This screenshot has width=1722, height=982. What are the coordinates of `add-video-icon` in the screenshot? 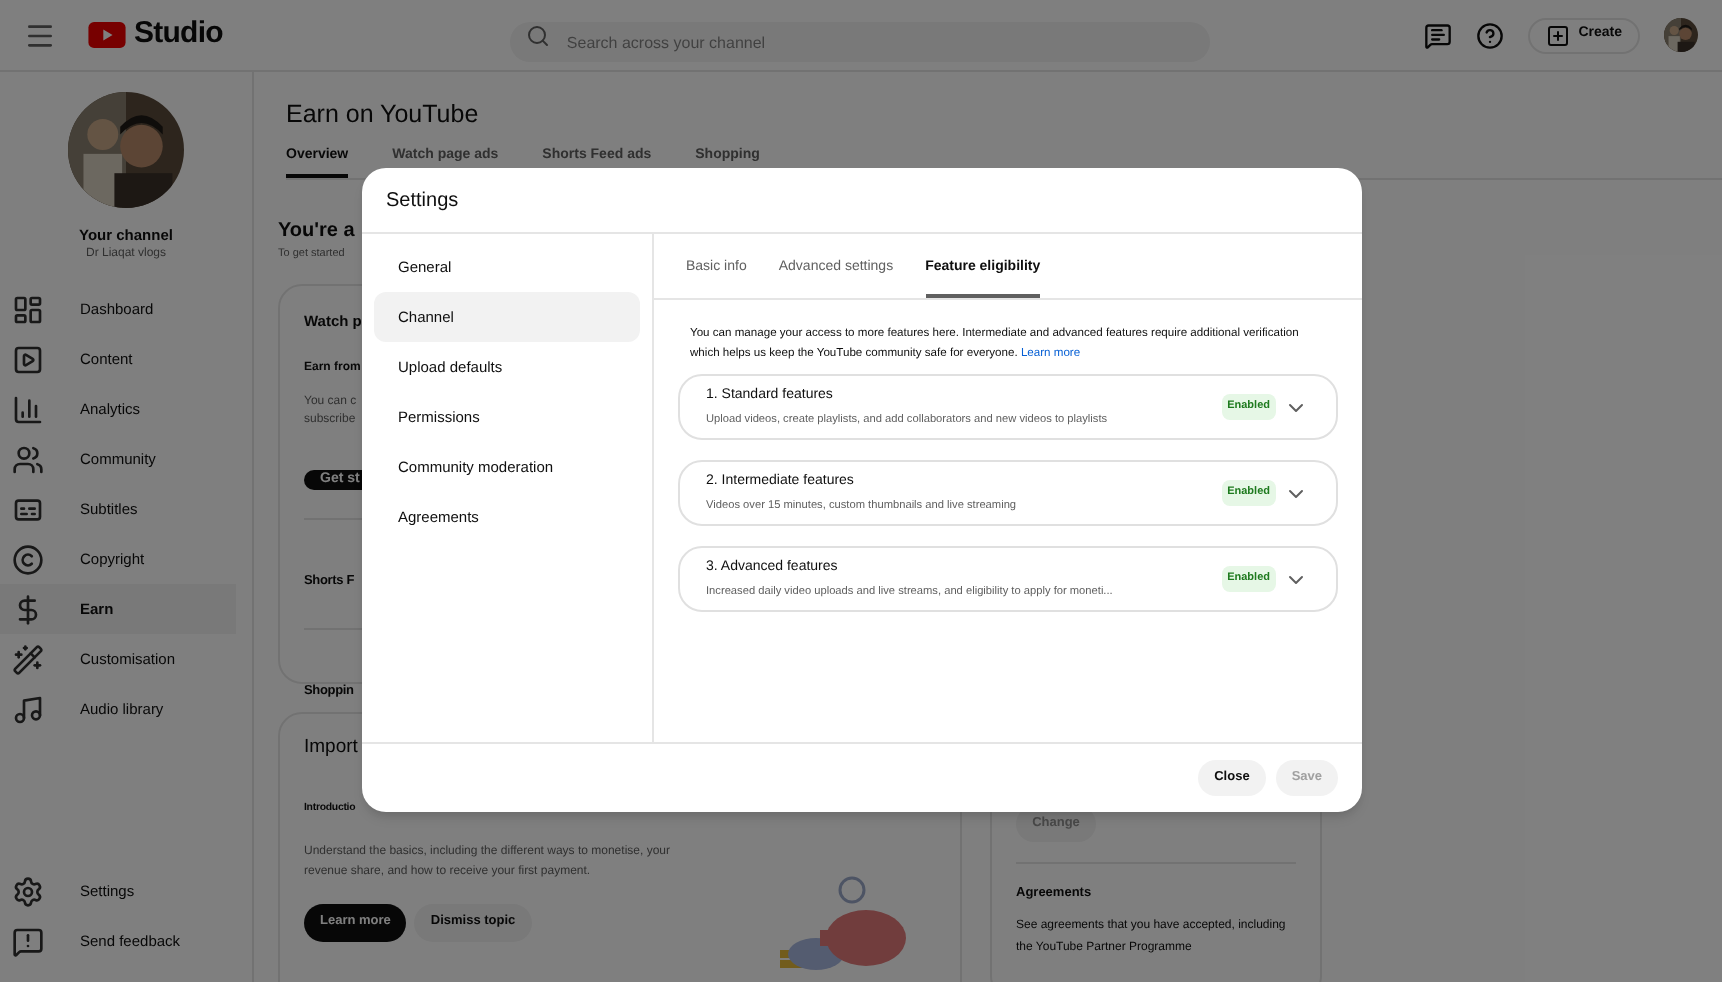 It's located at (1558, 35).